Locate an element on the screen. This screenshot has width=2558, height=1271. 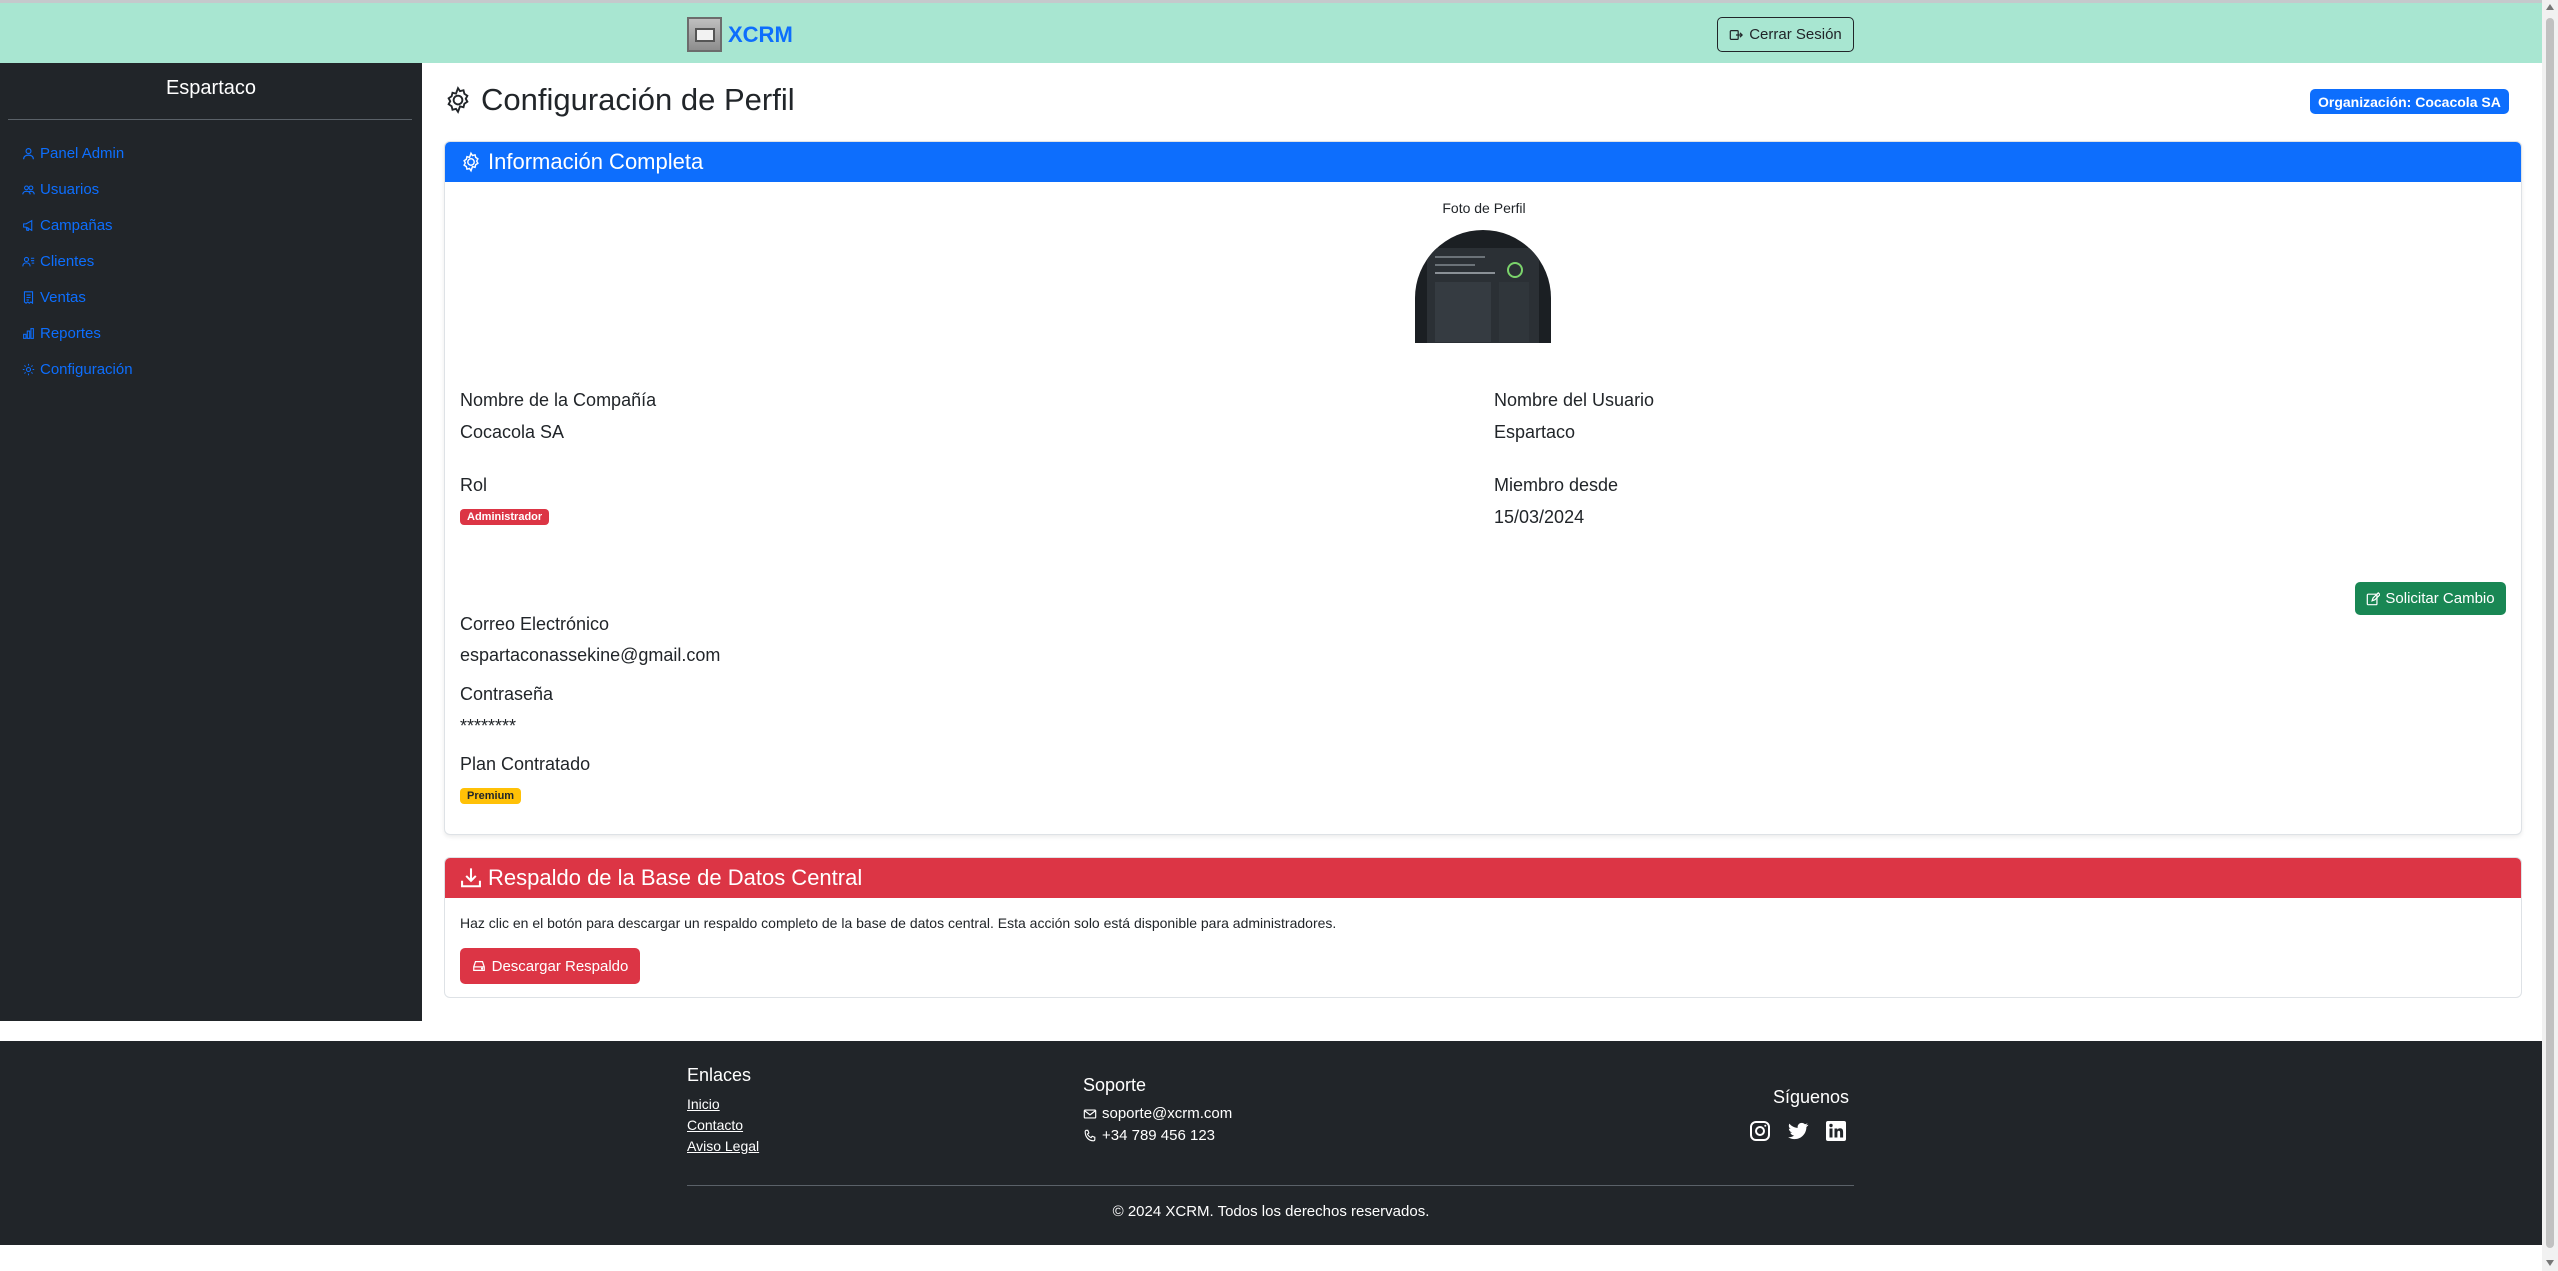
edit-icon is located at coordinates (2374, 598).